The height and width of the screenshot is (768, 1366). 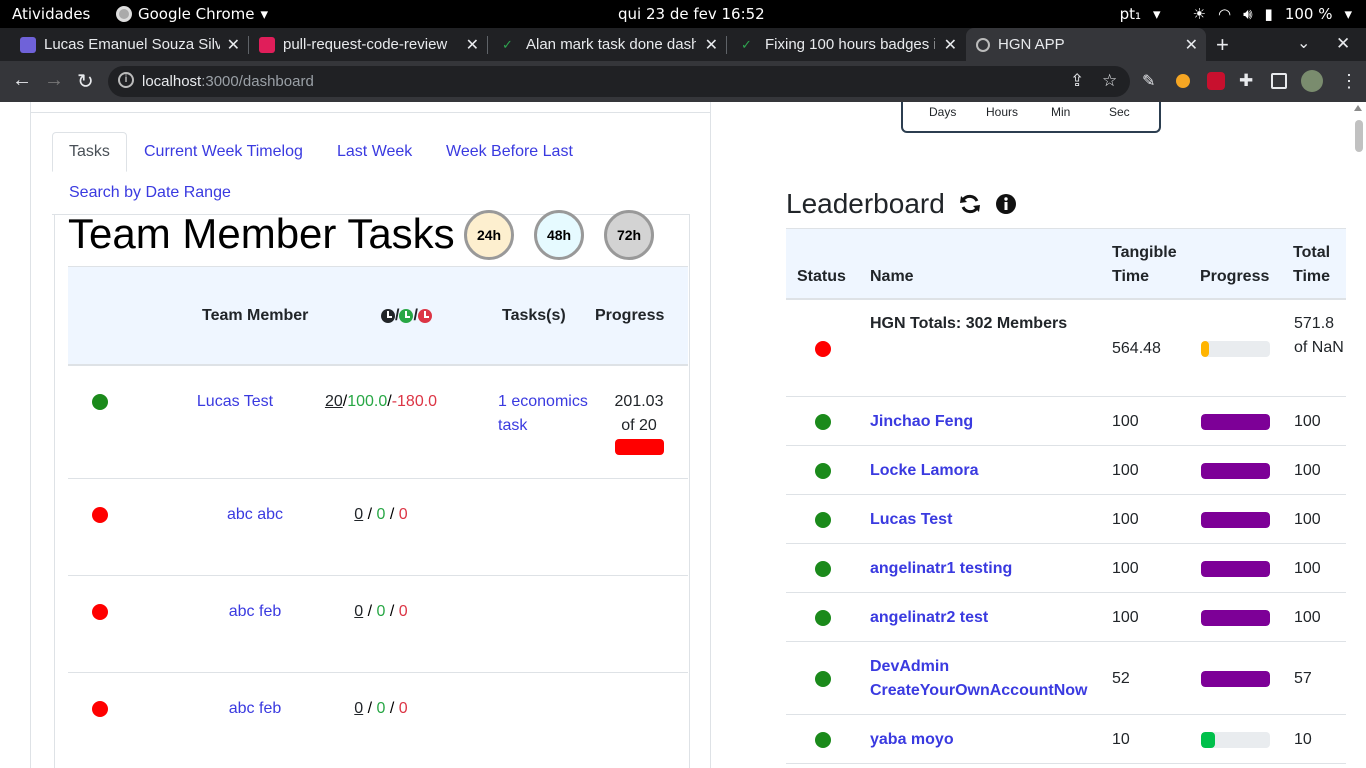 I want to click on share-icon: ⇪, so click(x=1077, y=81).